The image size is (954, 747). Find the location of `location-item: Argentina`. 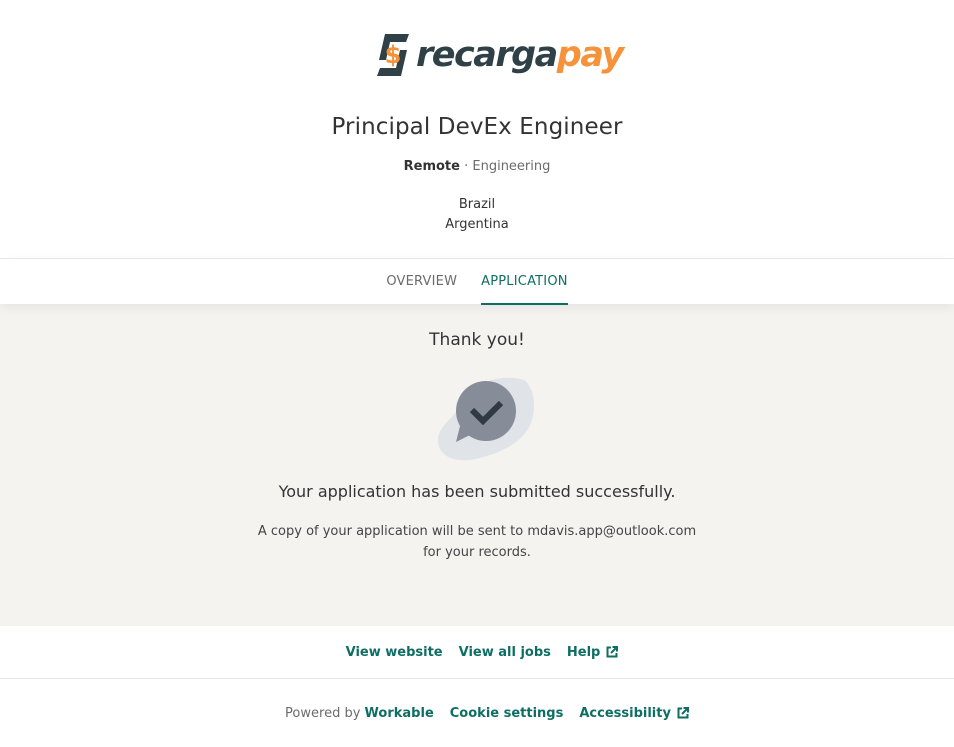

location-item: Argentina is located at coordinates (477, 224).